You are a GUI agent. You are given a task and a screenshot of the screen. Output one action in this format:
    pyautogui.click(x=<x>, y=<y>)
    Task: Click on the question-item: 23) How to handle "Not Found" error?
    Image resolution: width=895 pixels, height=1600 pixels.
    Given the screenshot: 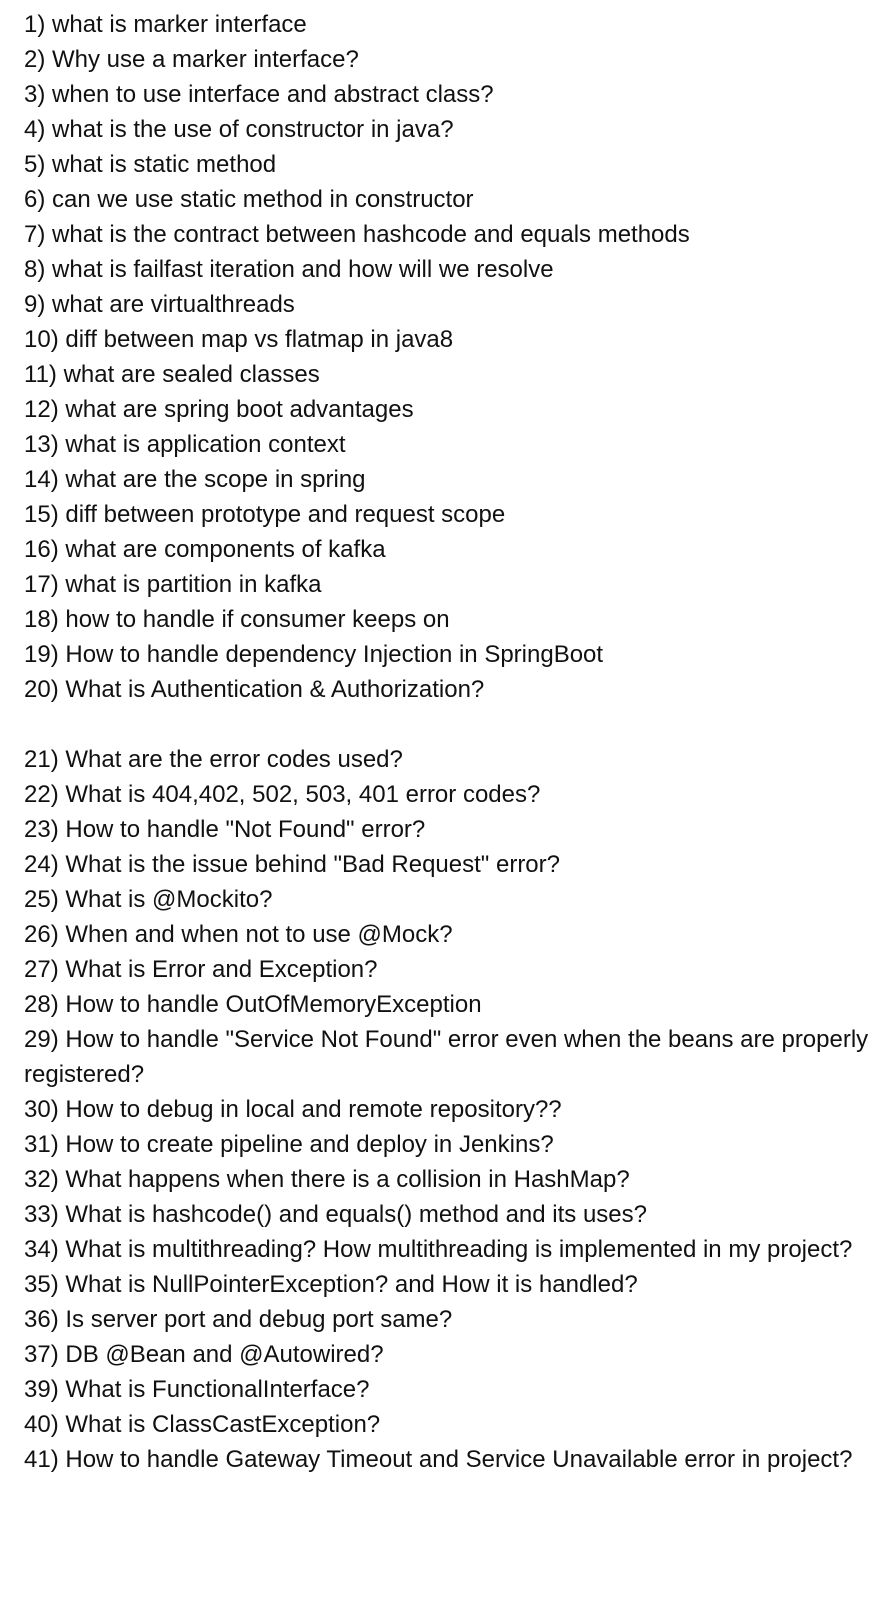 What is the action you would take?
    pyautogui.click(x=225, y=829)
    